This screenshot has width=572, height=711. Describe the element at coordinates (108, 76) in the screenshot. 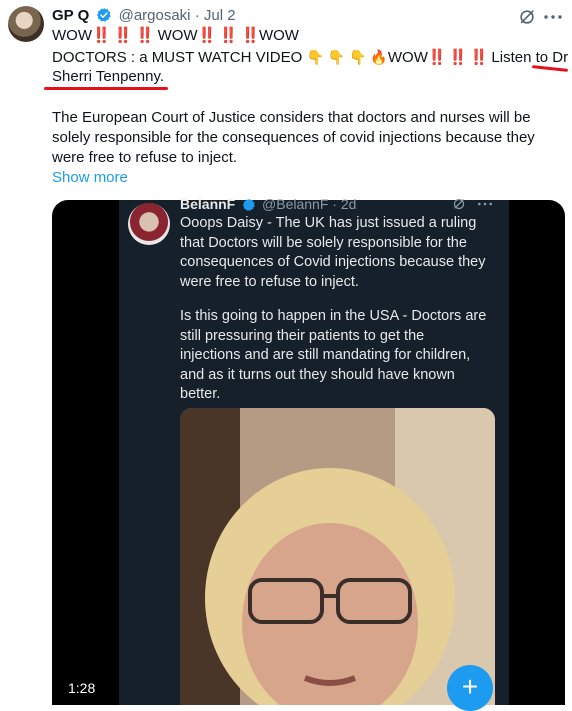

I see `tweet-line-3: Sherri Tenpenny.` at that location.